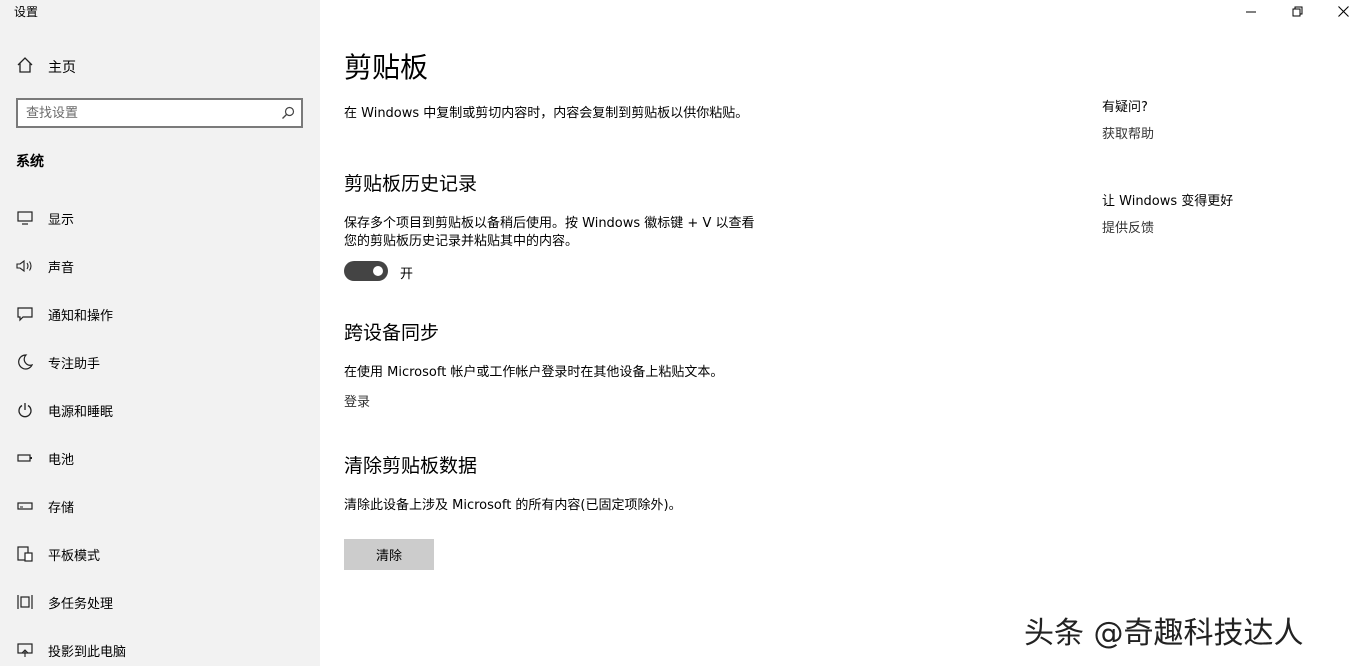 This screenshot has height=666, width=1362. I want to click on power-icon, so click(25, 410).